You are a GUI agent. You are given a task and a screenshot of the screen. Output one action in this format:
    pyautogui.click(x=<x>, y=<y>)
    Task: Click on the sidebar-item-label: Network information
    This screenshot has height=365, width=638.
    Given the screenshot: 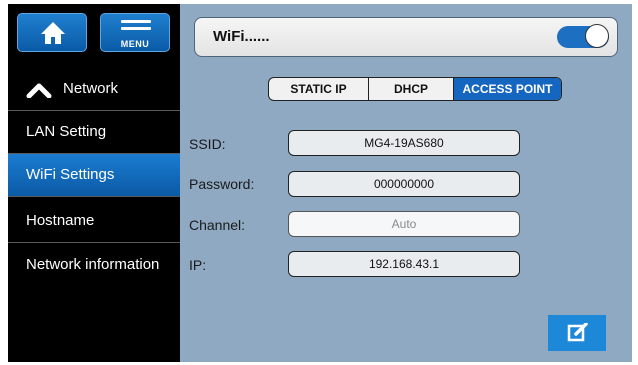 What is the action you would take?
    pyautogui.click(x=93, y=264)
    